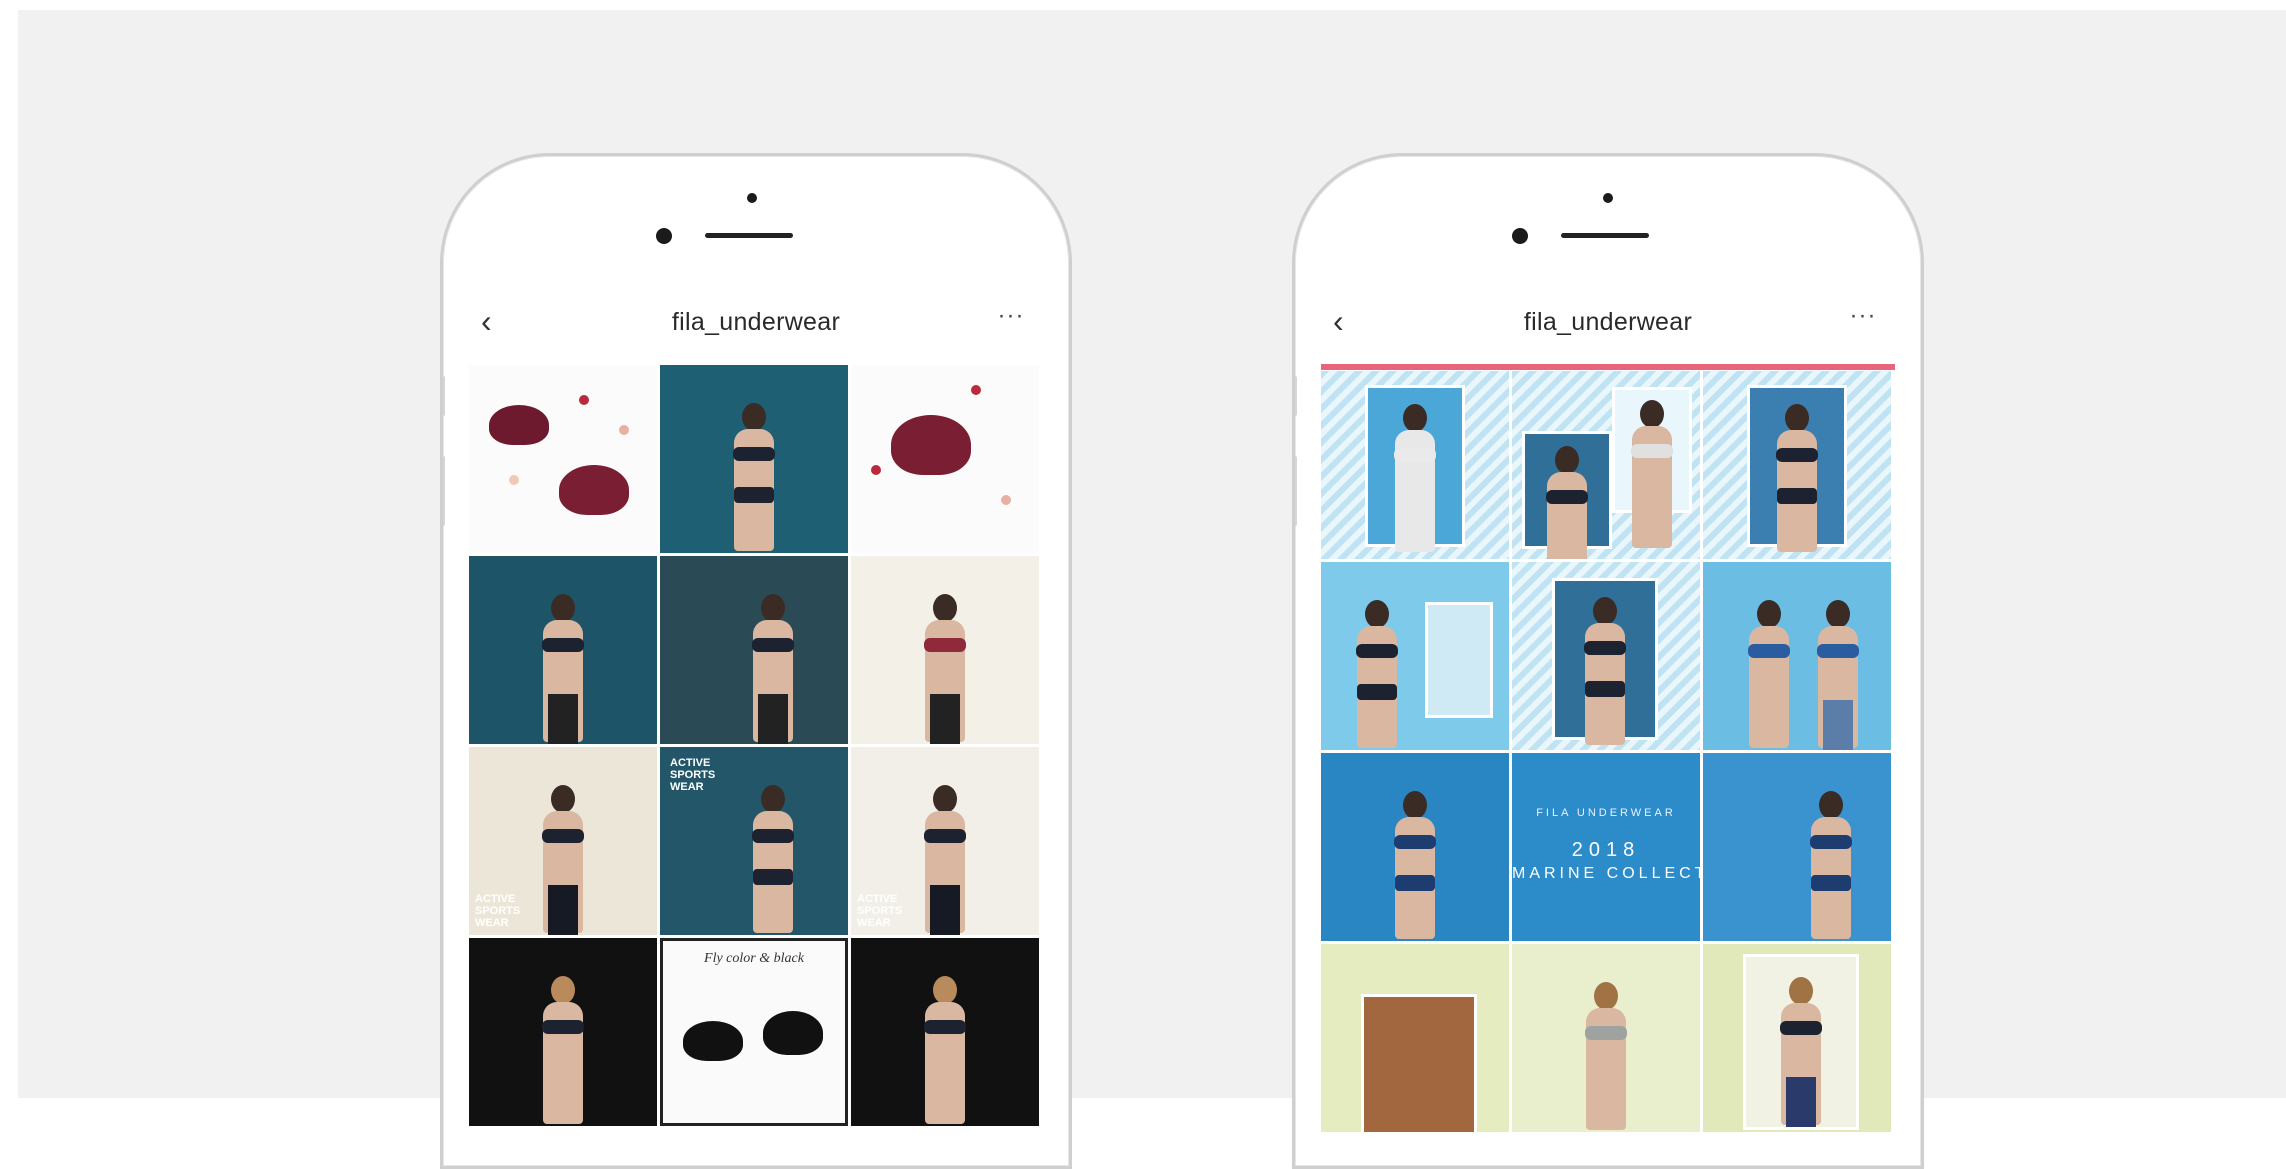 The image size is (2286, 1169). Describe the element at coordinates (1606, 850) in the screenshot. I see `banner-year: 2018` at that location.